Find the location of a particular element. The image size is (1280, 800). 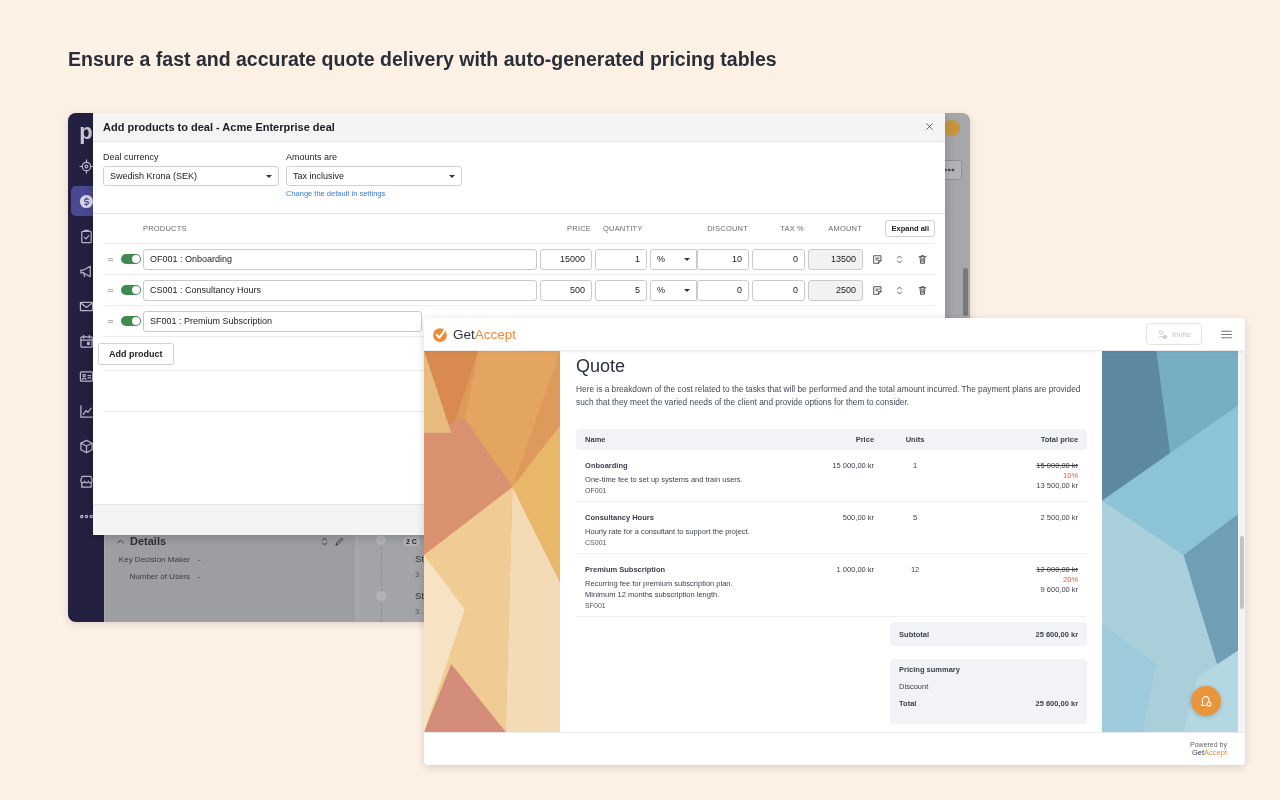

check-logo-icon is located at coordinates (440, 334).